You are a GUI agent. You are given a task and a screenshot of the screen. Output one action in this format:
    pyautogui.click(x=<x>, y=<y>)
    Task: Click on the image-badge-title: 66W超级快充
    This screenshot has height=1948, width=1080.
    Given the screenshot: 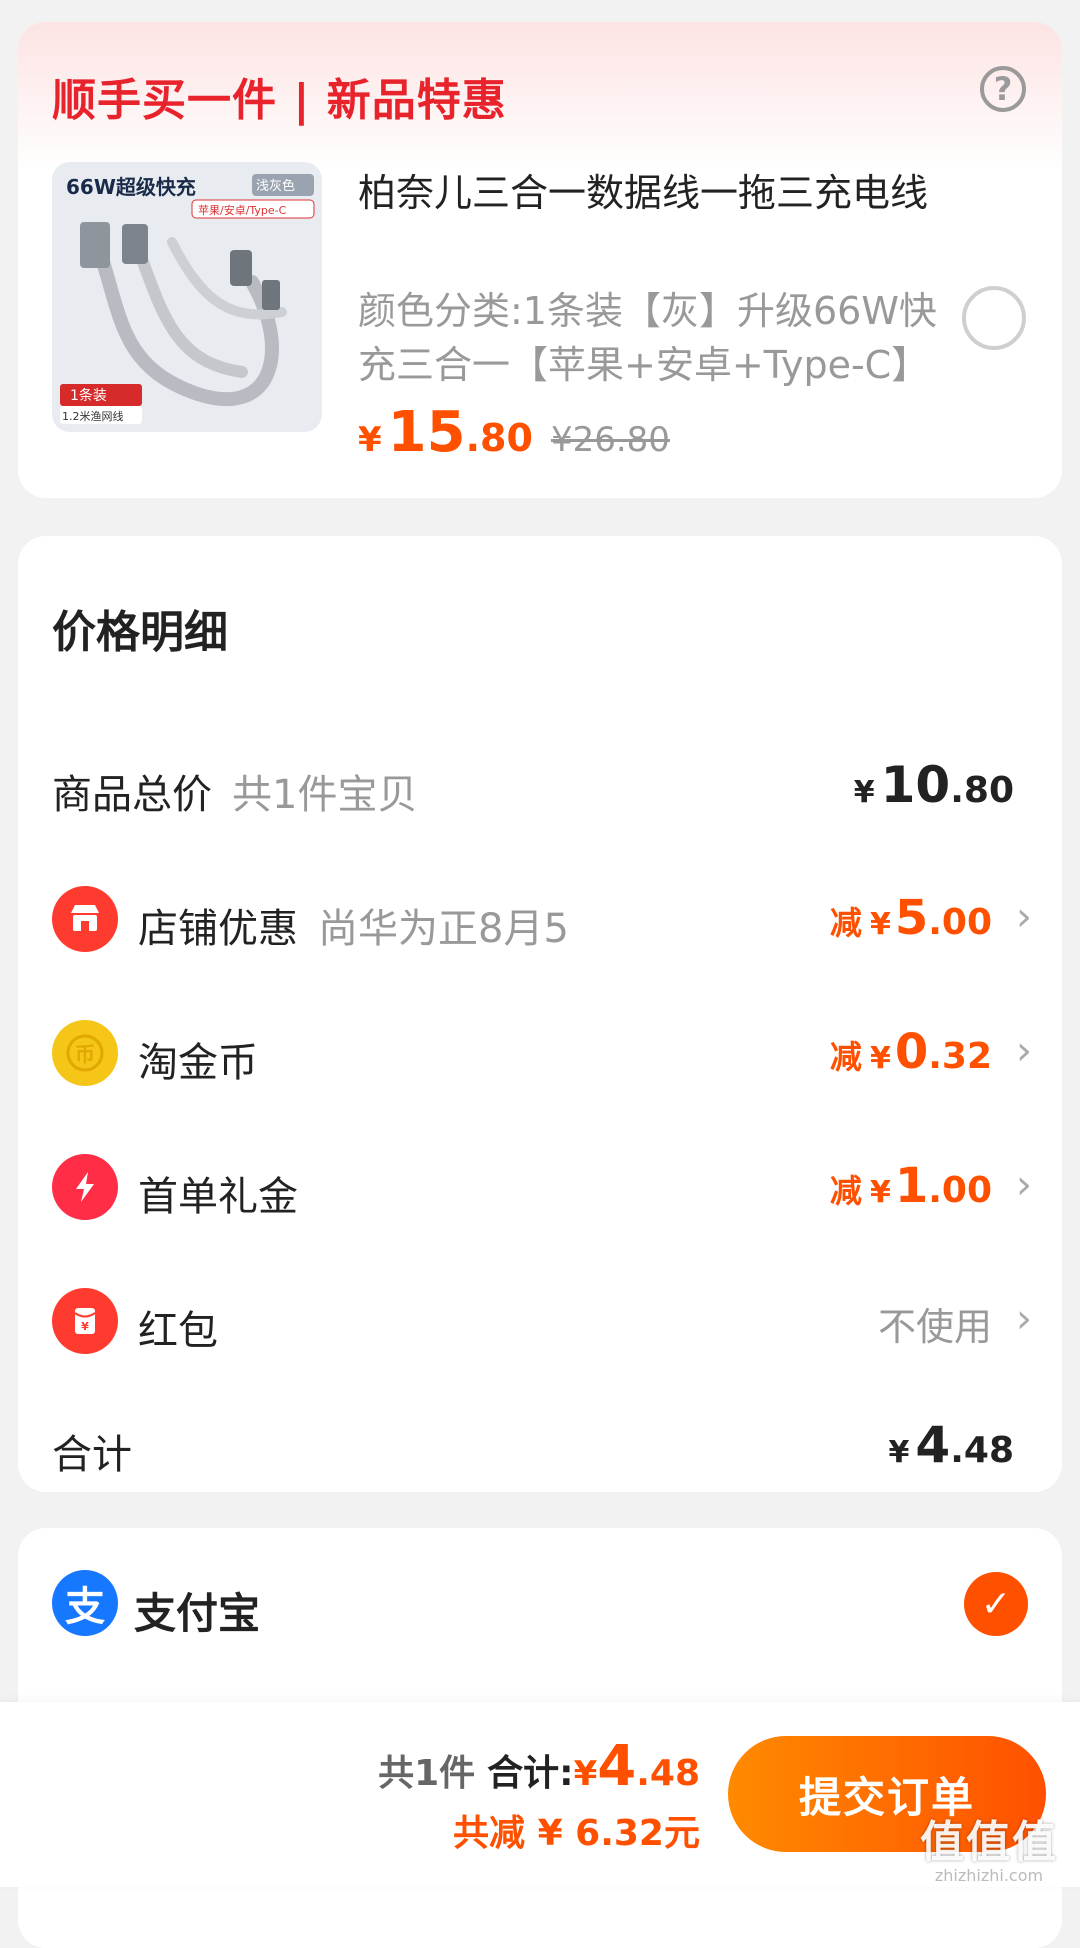 What is the action you would take?
    pyautogui.click(x=131, y=187)
    